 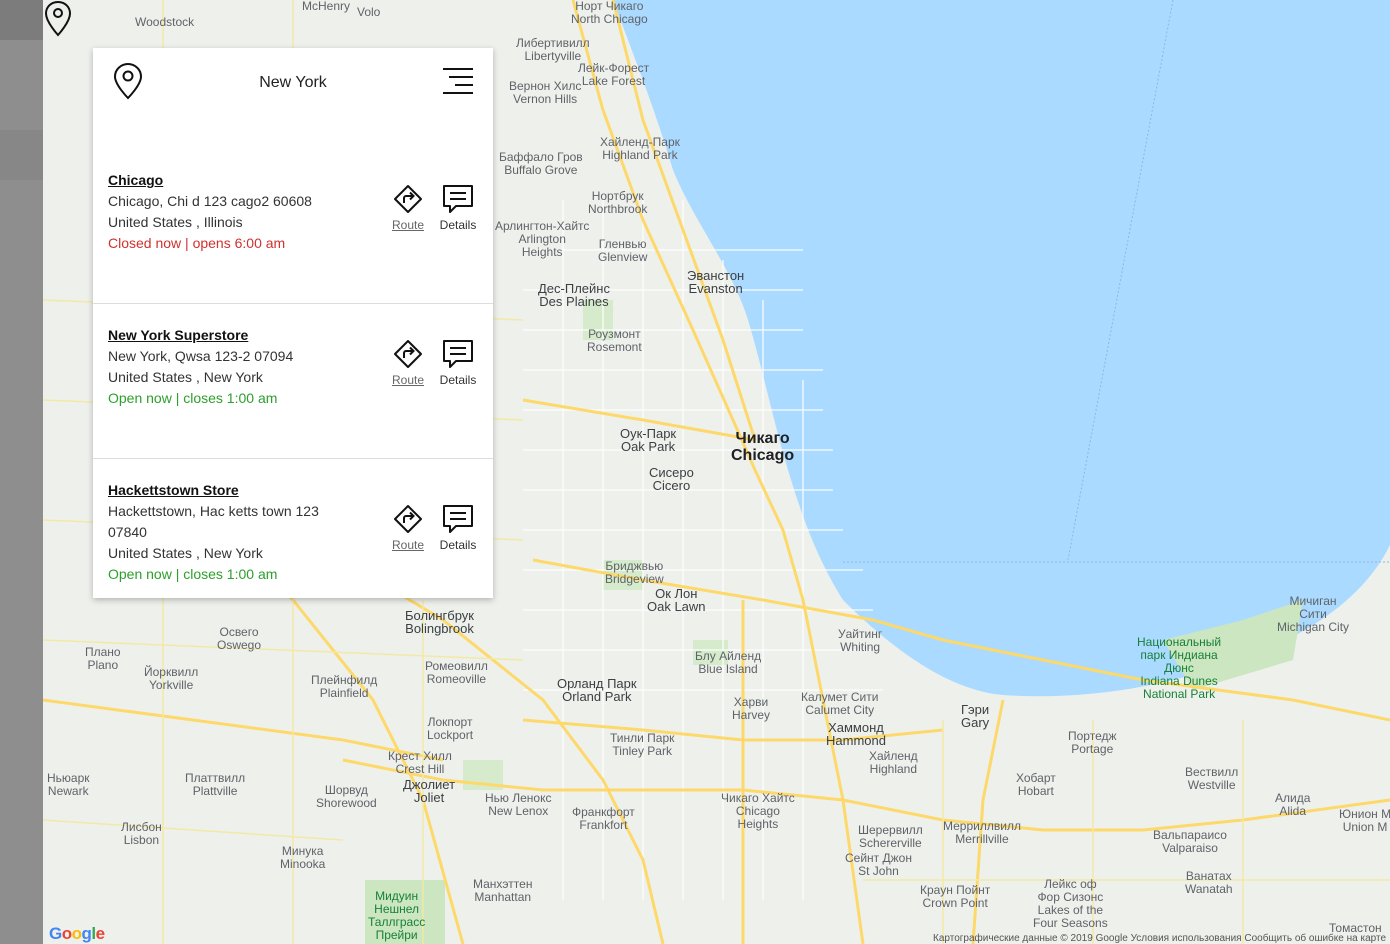 I want to click on store-region: United States , New York, so click(x=185, y=553).